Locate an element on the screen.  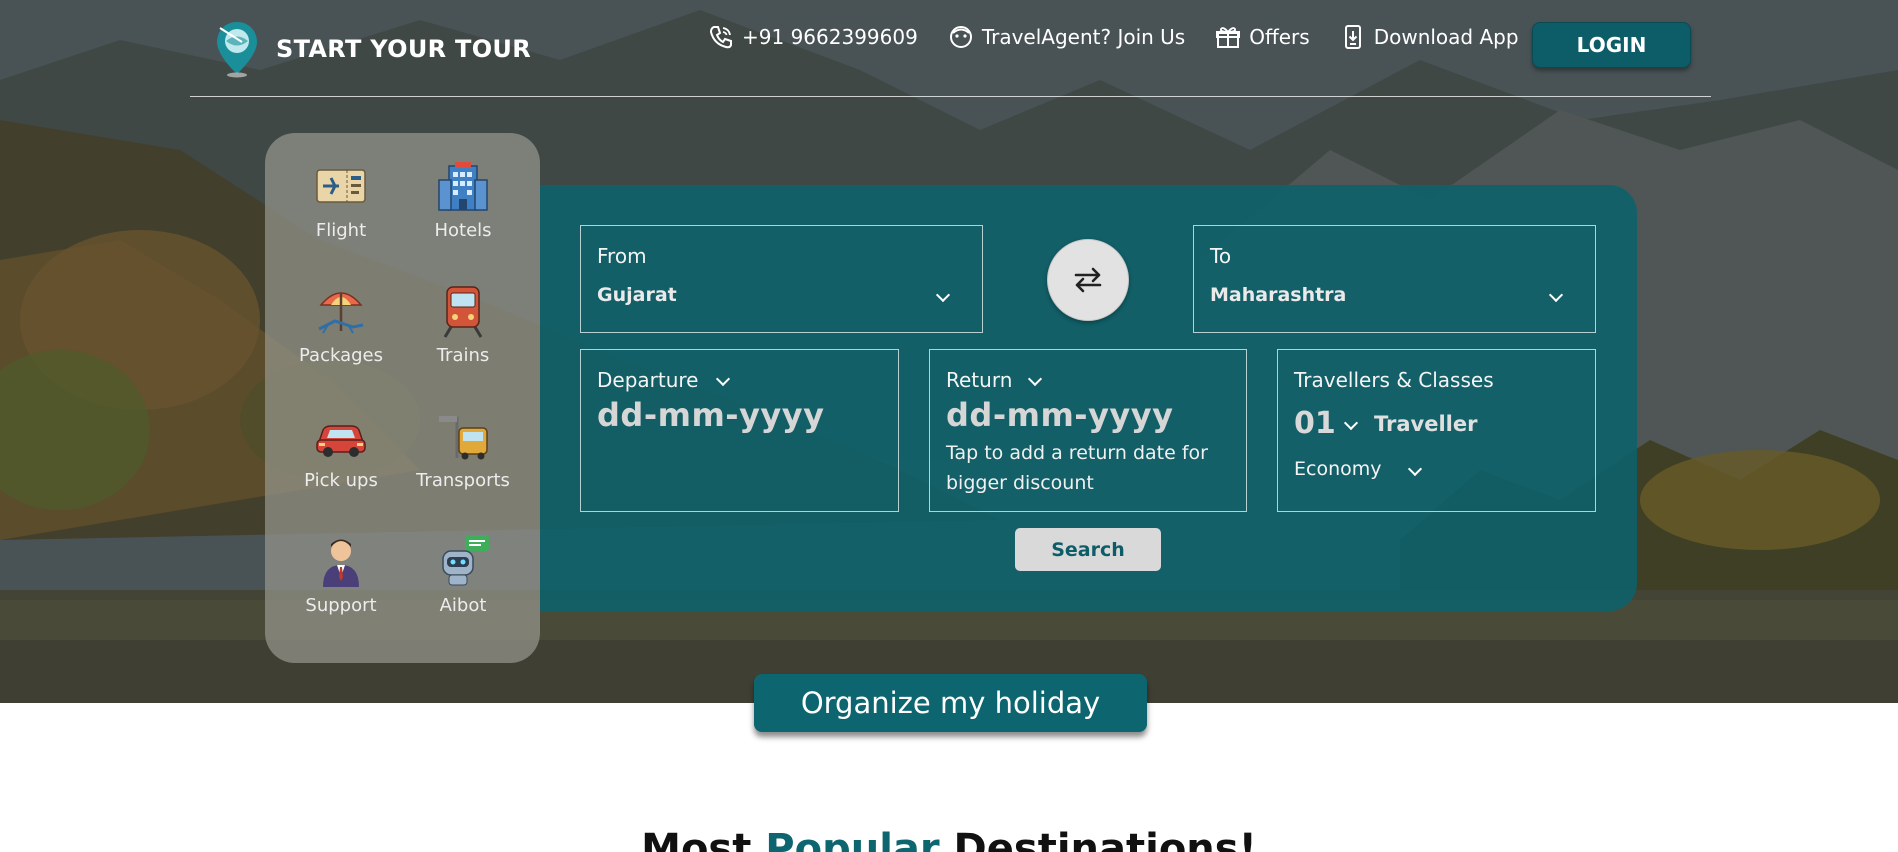
car-icon is located at coordinates (341, 441).